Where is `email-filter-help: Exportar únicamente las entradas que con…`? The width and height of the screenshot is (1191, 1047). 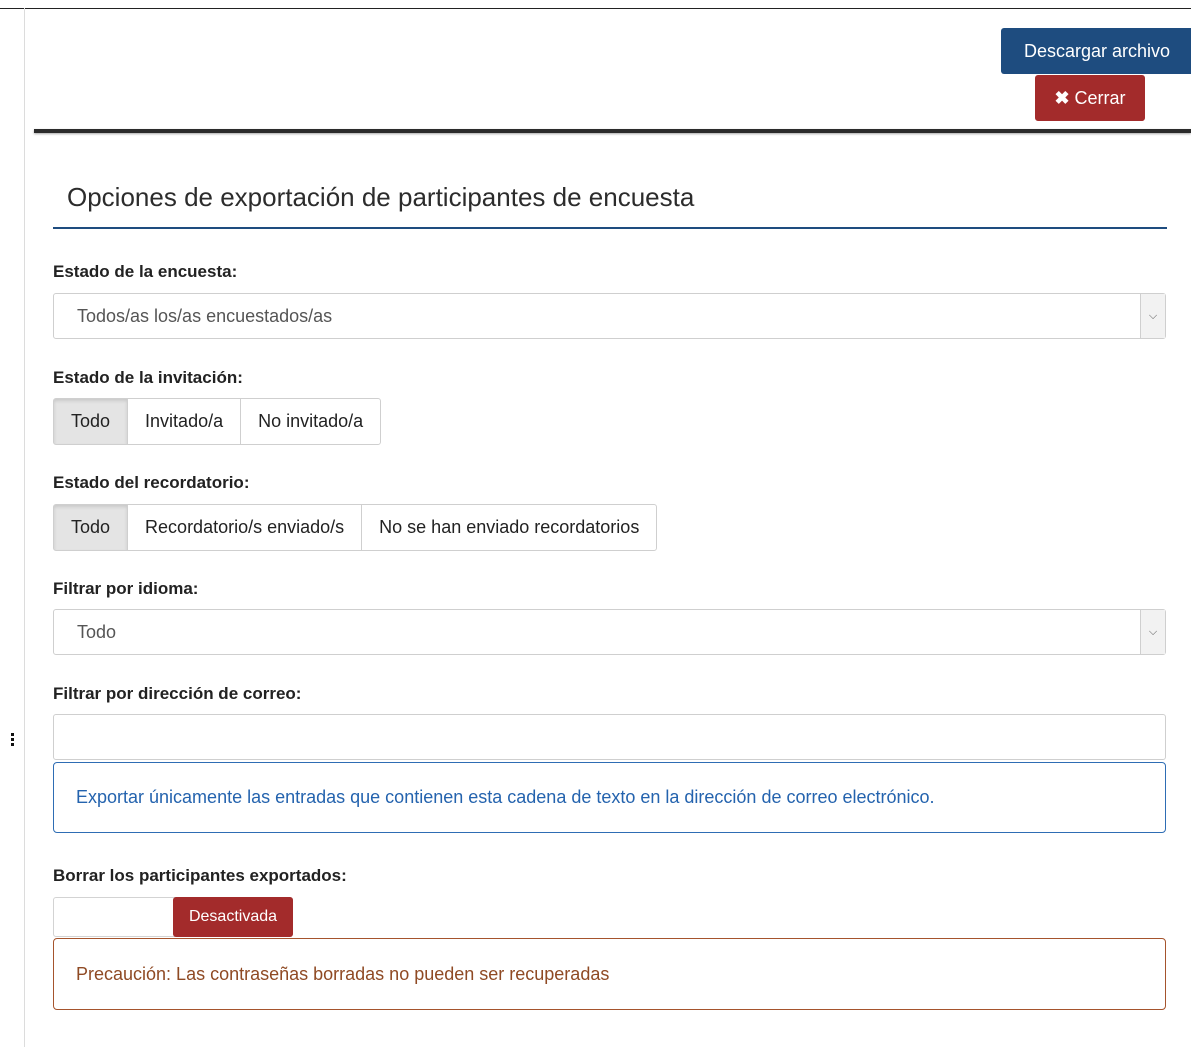
email-filter-help: Exportar únicamente las entradas que con… is located at coordinates (609, 797).